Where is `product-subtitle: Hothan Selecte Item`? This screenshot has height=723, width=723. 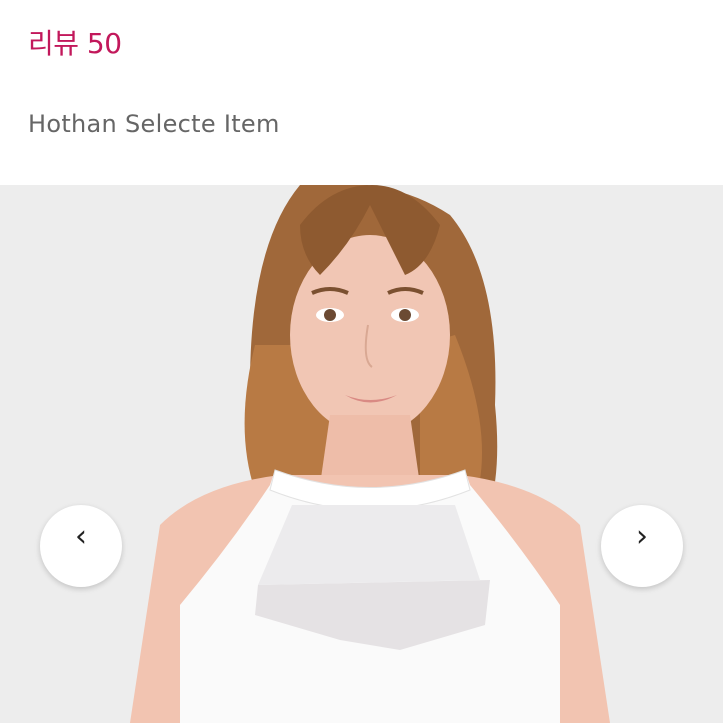 product-subtitle: Hothan Selecte Item is located at coordinates (154, 124).